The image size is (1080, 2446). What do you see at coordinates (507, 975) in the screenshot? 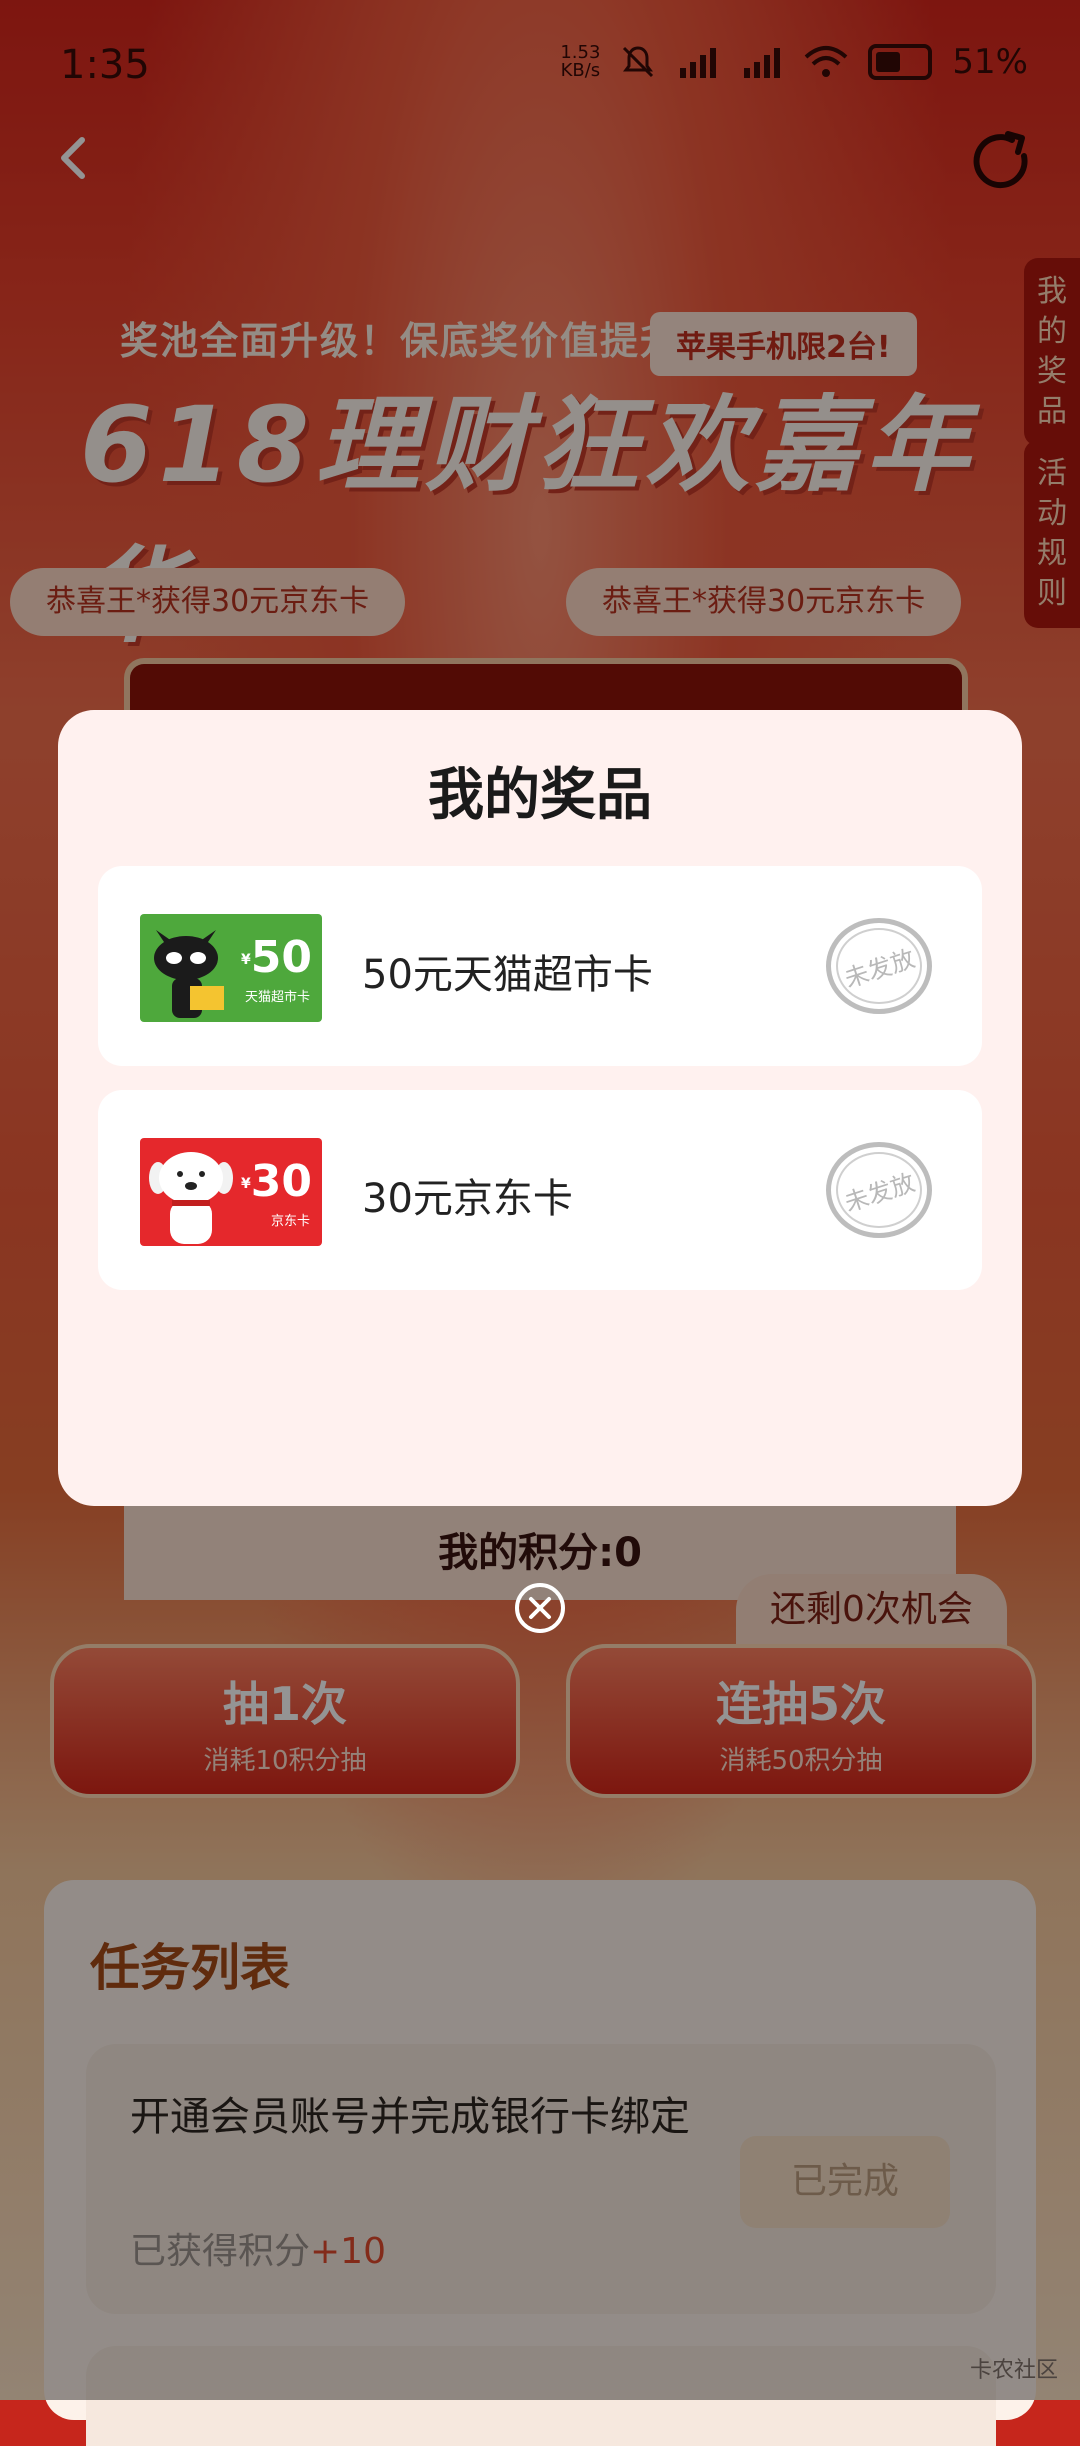
I see `prize-name: 50元天猫超市卡` at bounding box center [507, 975].